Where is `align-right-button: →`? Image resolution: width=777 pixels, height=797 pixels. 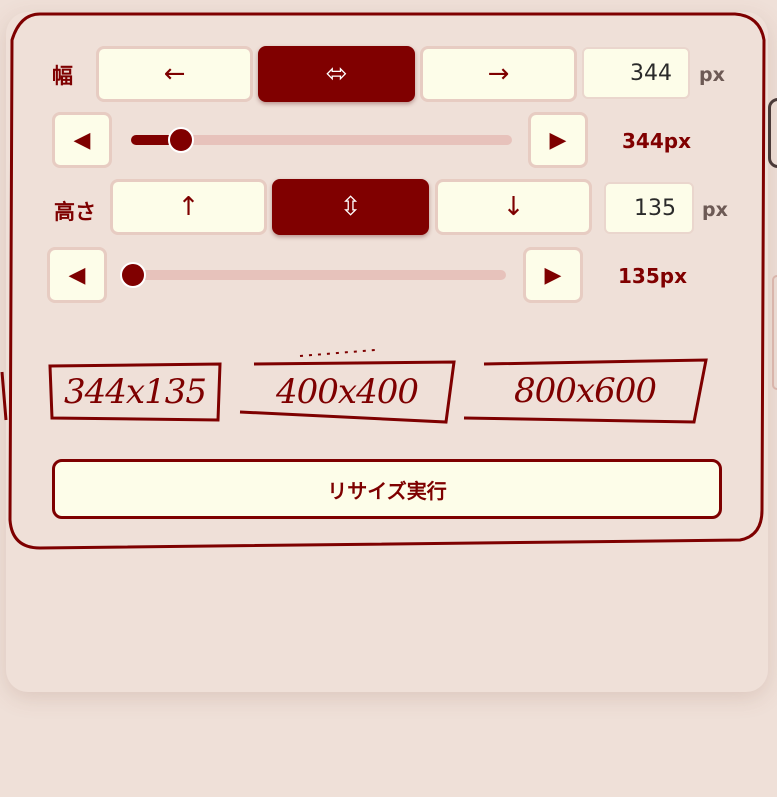 align-right-button: → is located at coordinates (498, 74).